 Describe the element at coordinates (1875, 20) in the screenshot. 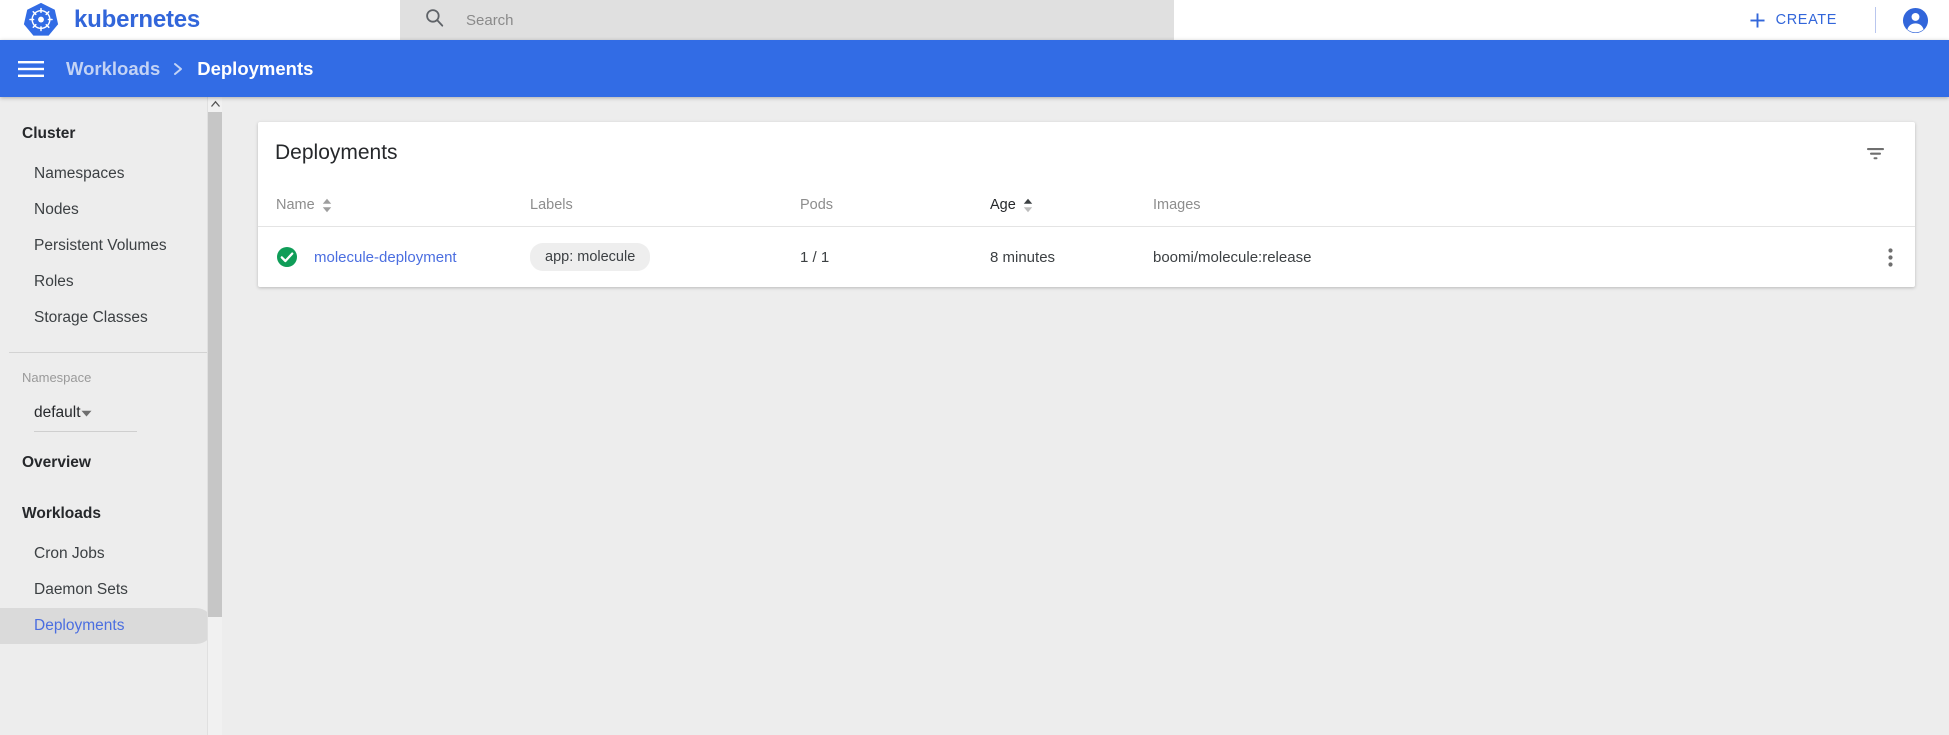

I see `toolbar-divider` at that location.